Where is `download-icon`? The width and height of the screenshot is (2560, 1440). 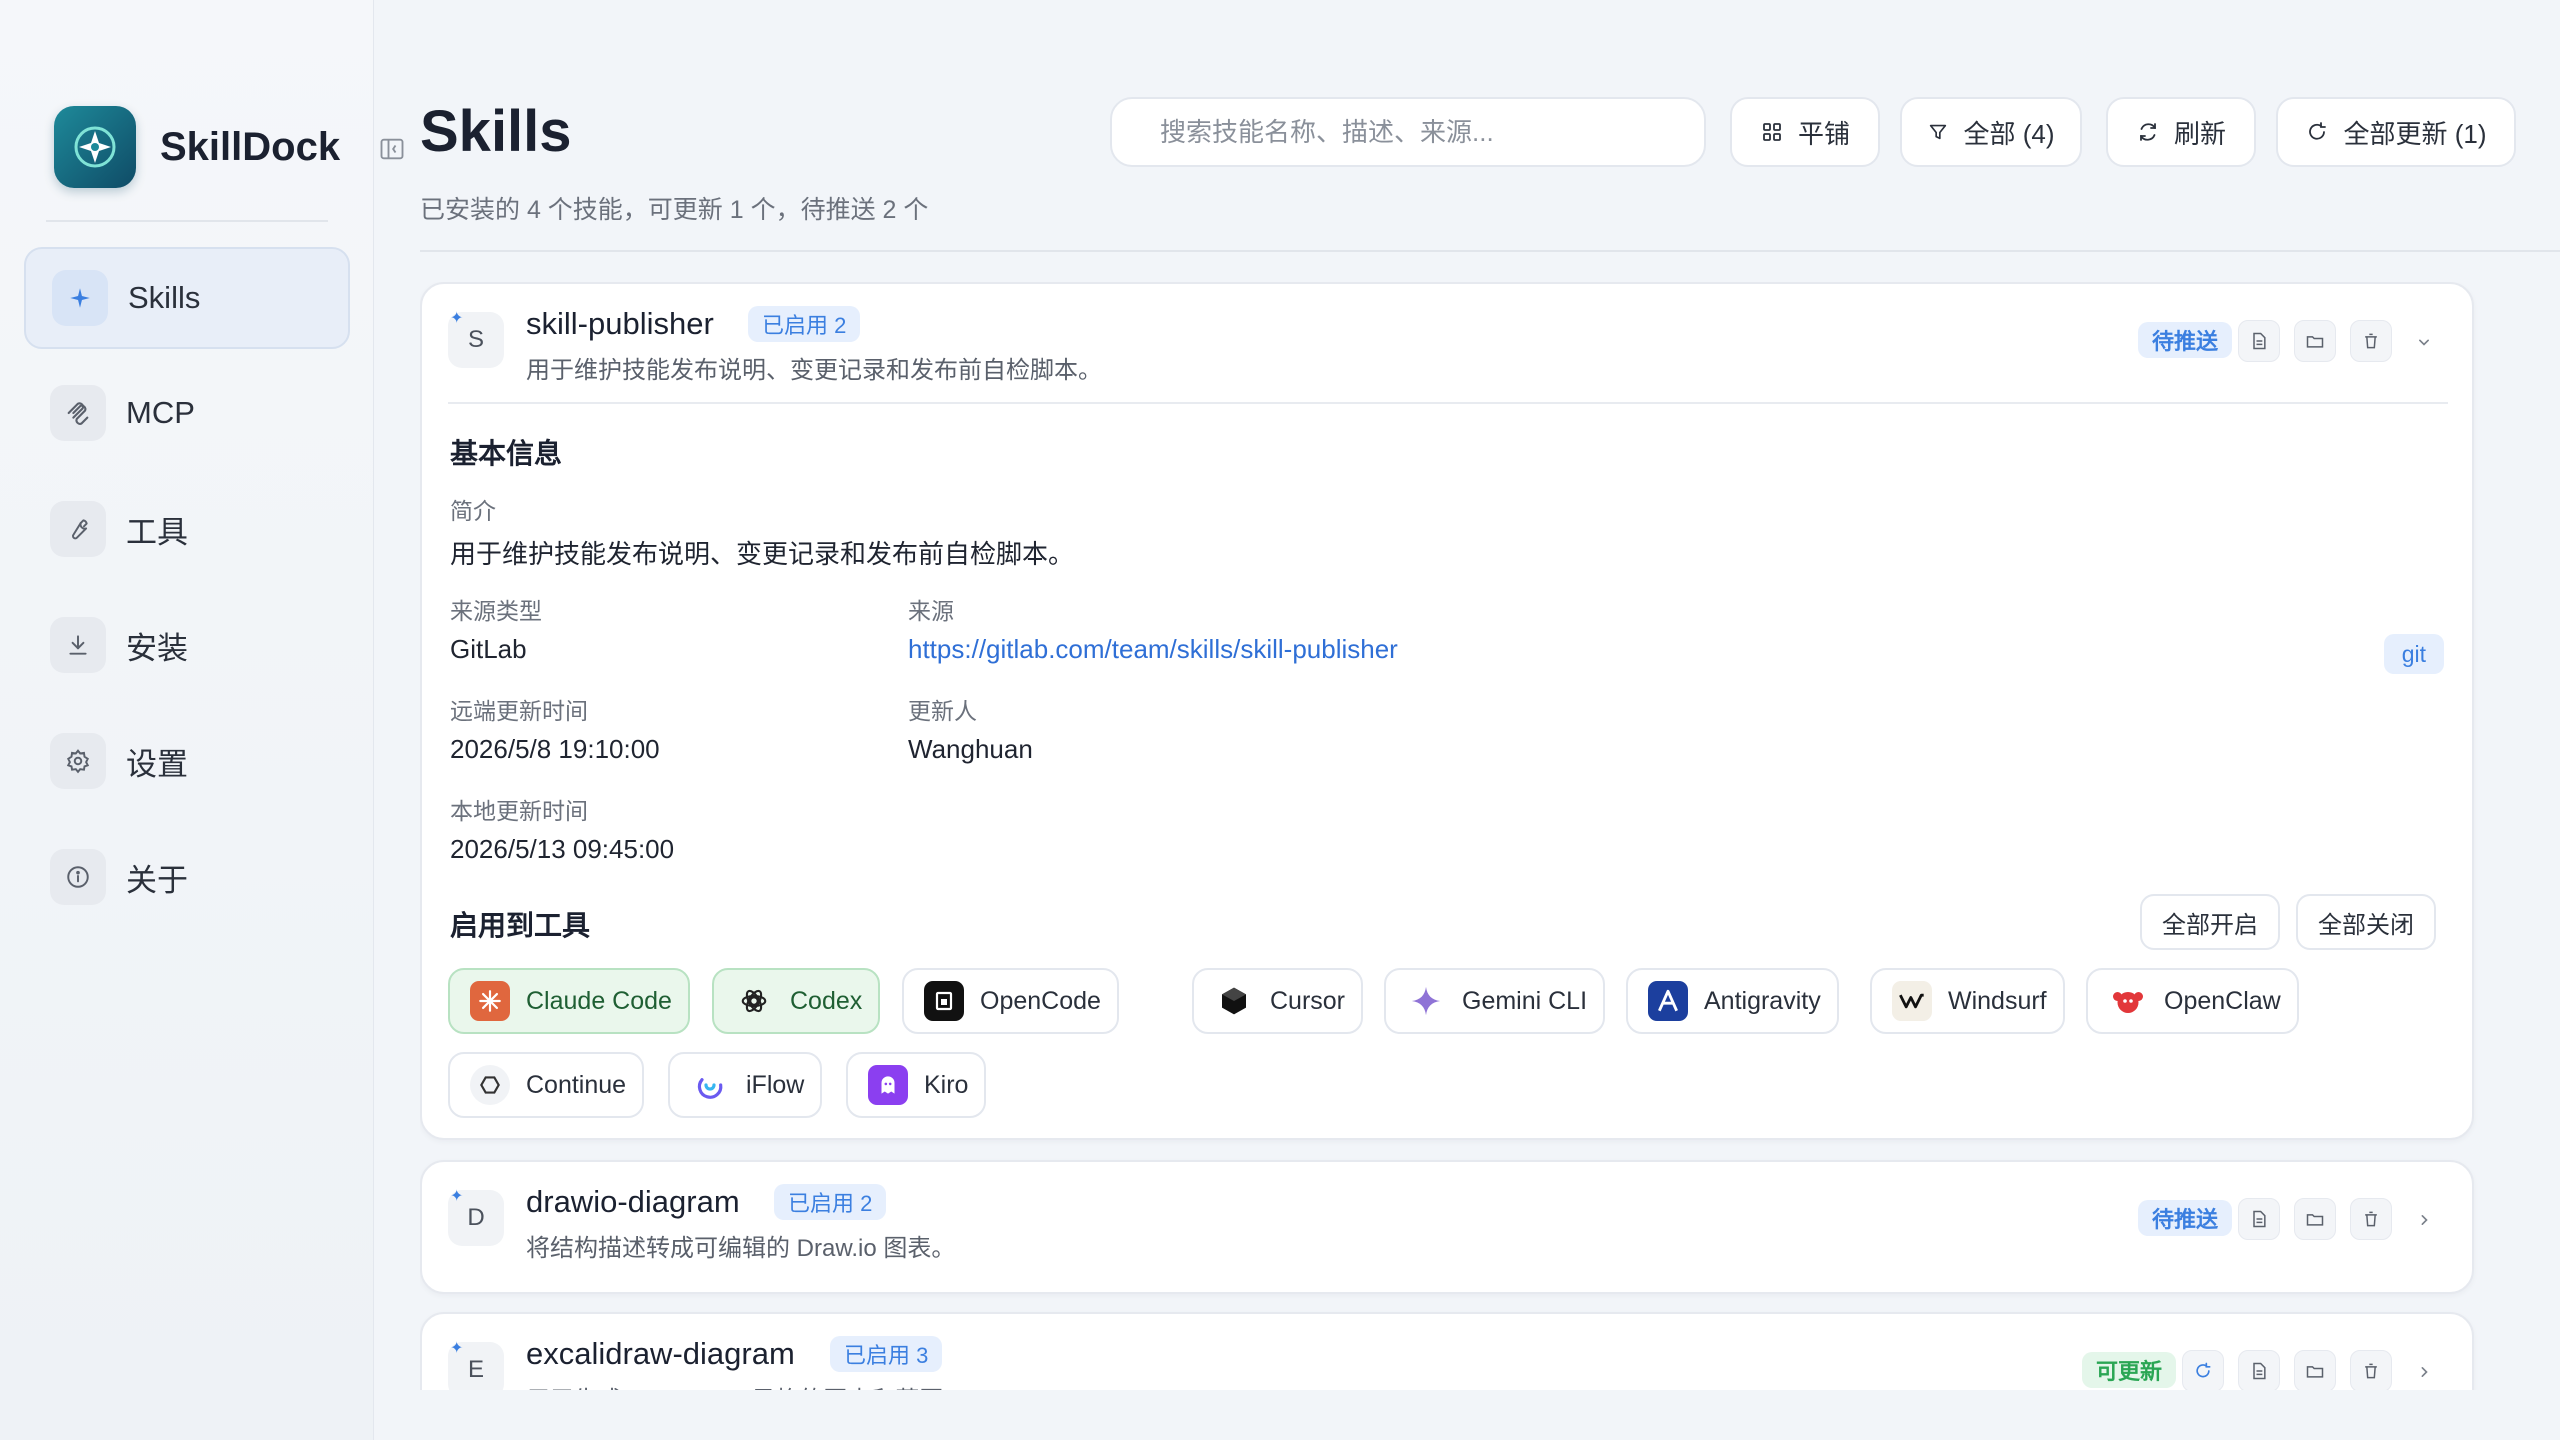
download-icon is located at coordinates (78, 645).